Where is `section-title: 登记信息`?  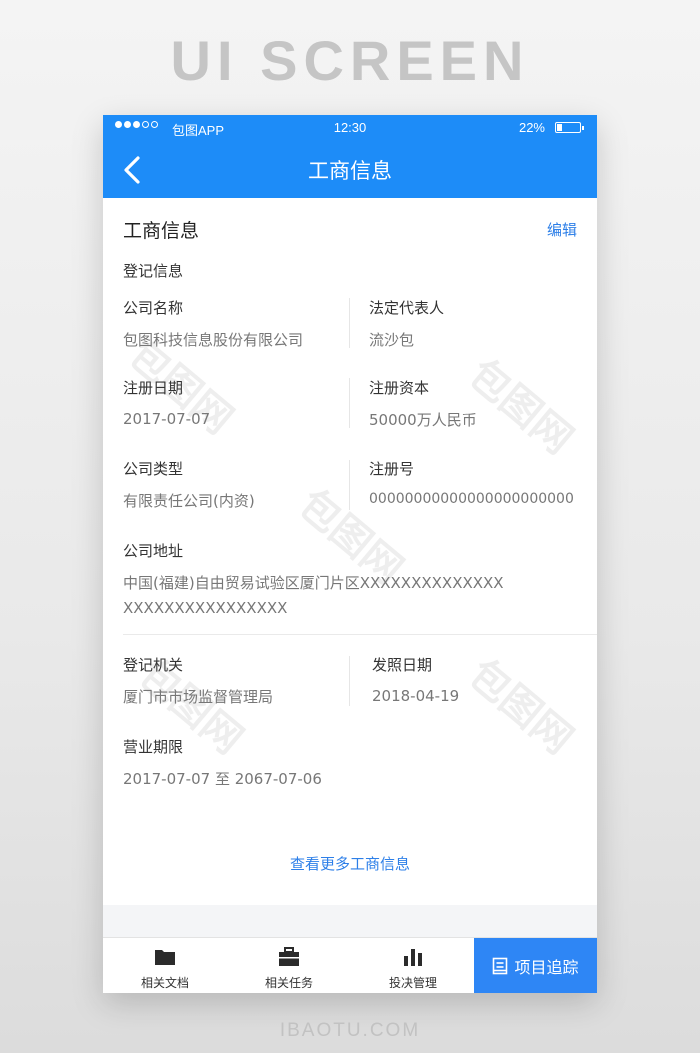 section-title: 登记信息 is located at coordinates (153, 271).